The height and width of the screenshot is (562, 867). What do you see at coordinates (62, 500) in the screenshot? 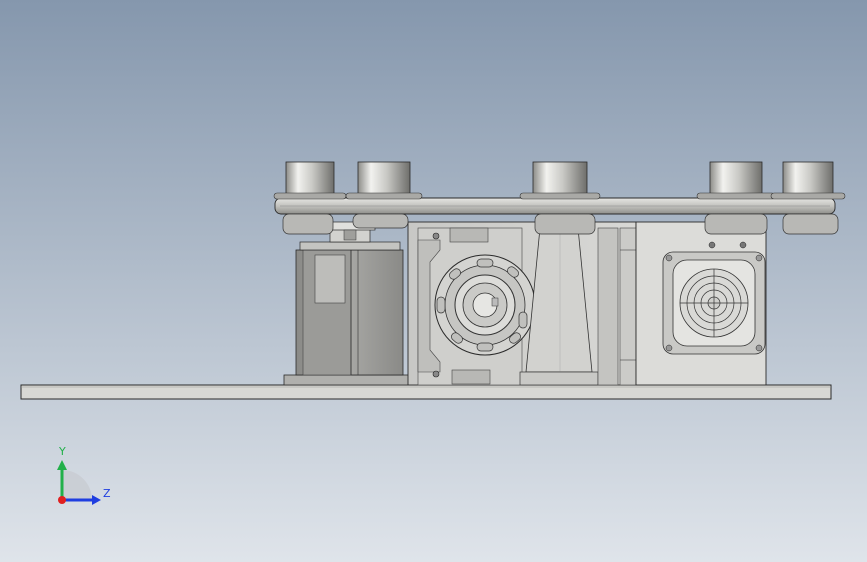
I see `x-axis-dot` at bounding box center [62, 500].